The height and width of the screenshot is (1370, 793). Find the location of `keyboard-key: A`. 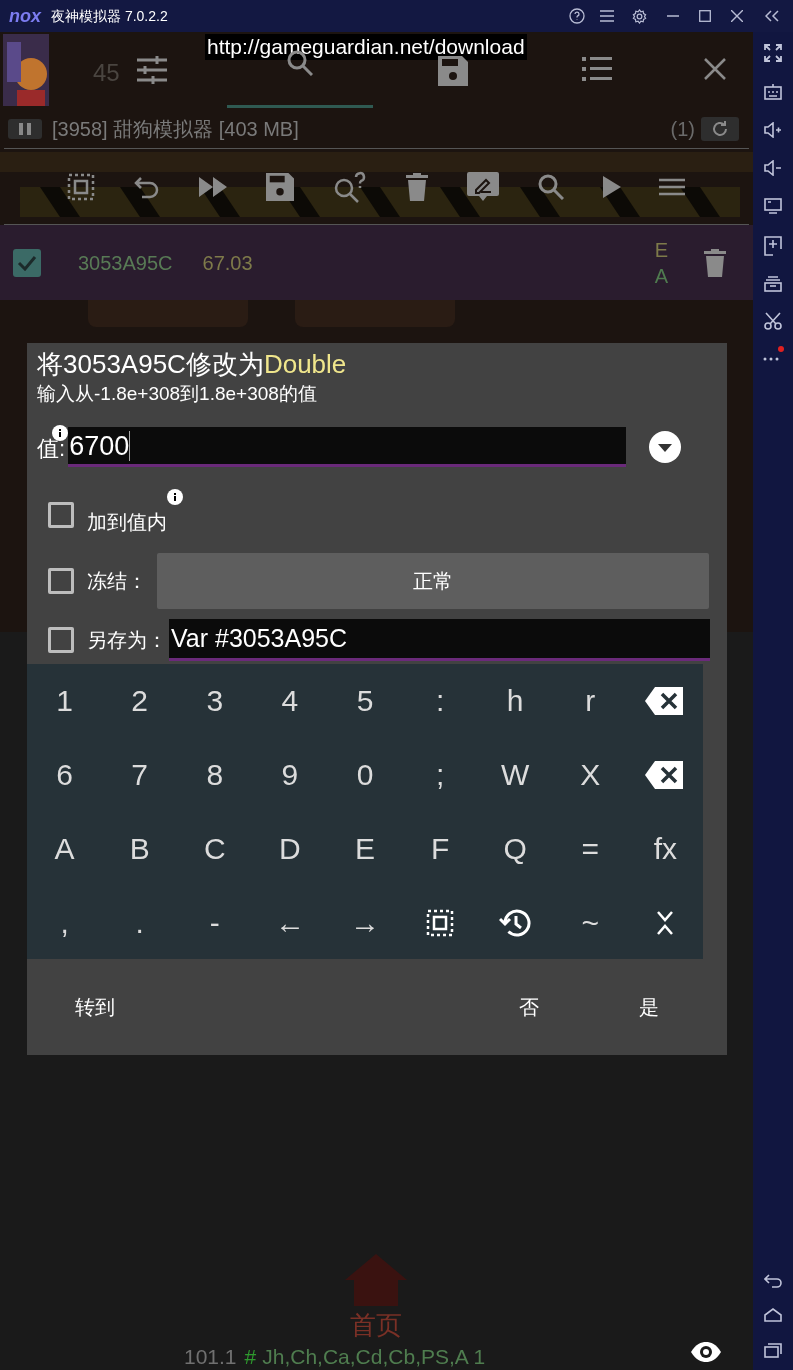

keyboard-key: A is located at coordinates (65, 848).